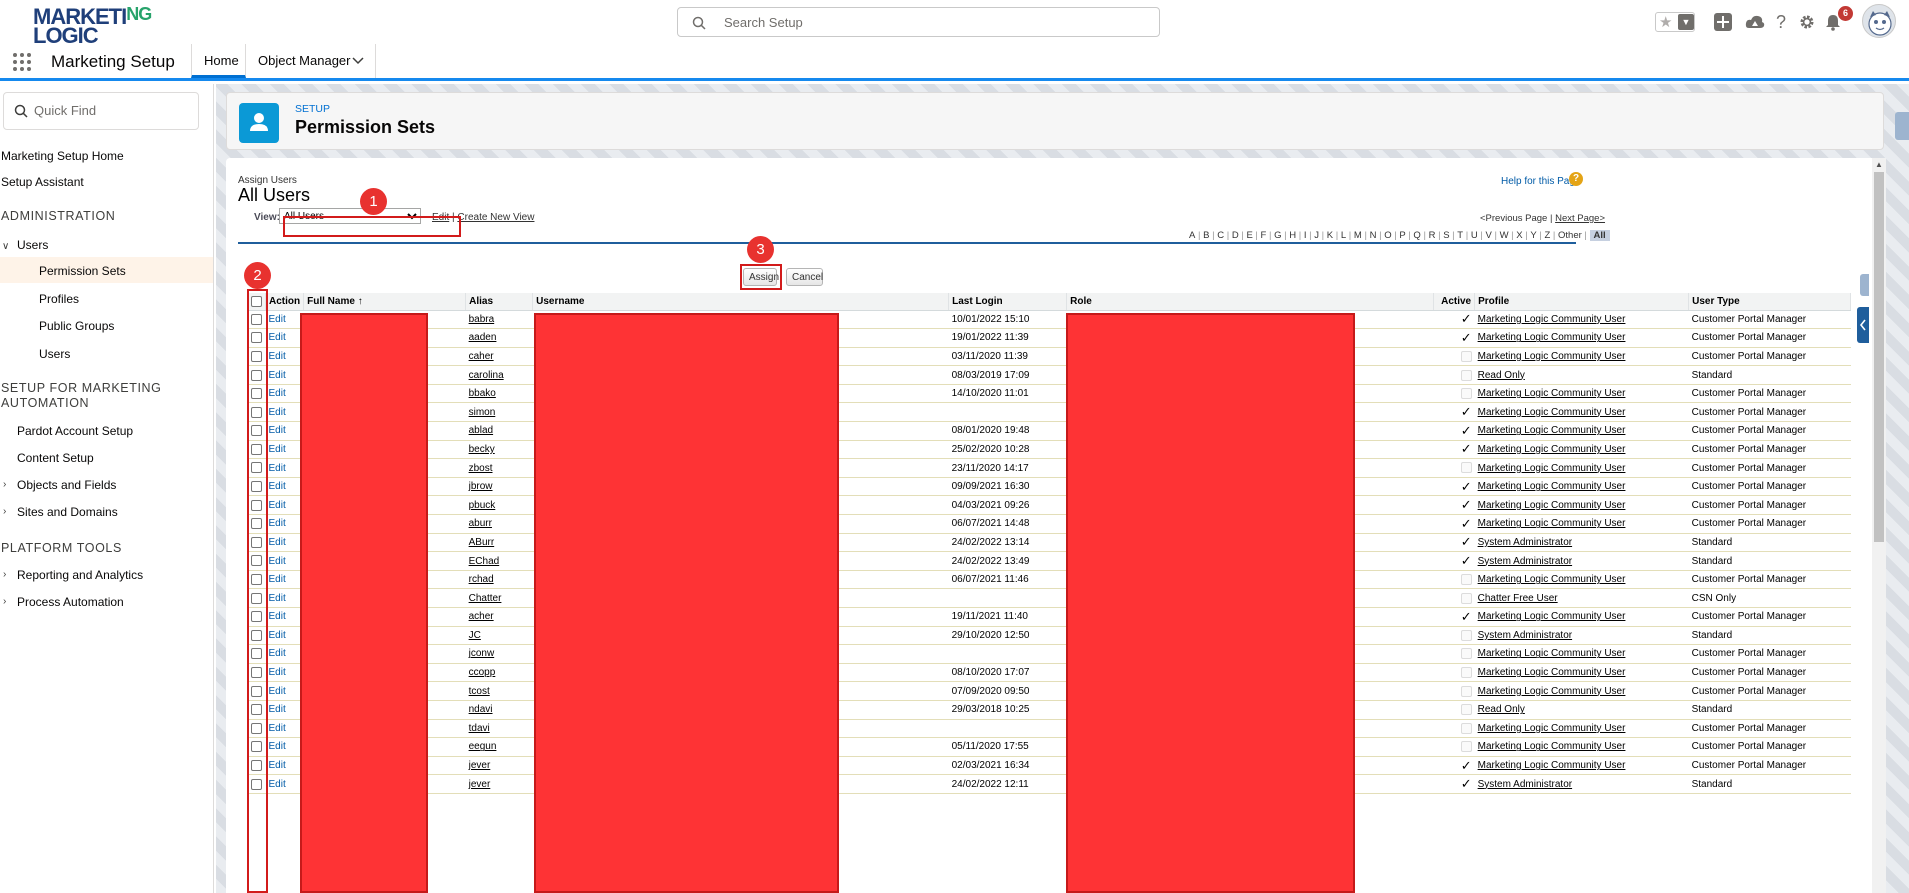 This screenshot has height=893, width=1909. I want to click on alias-link: babra, so click(499, 320).